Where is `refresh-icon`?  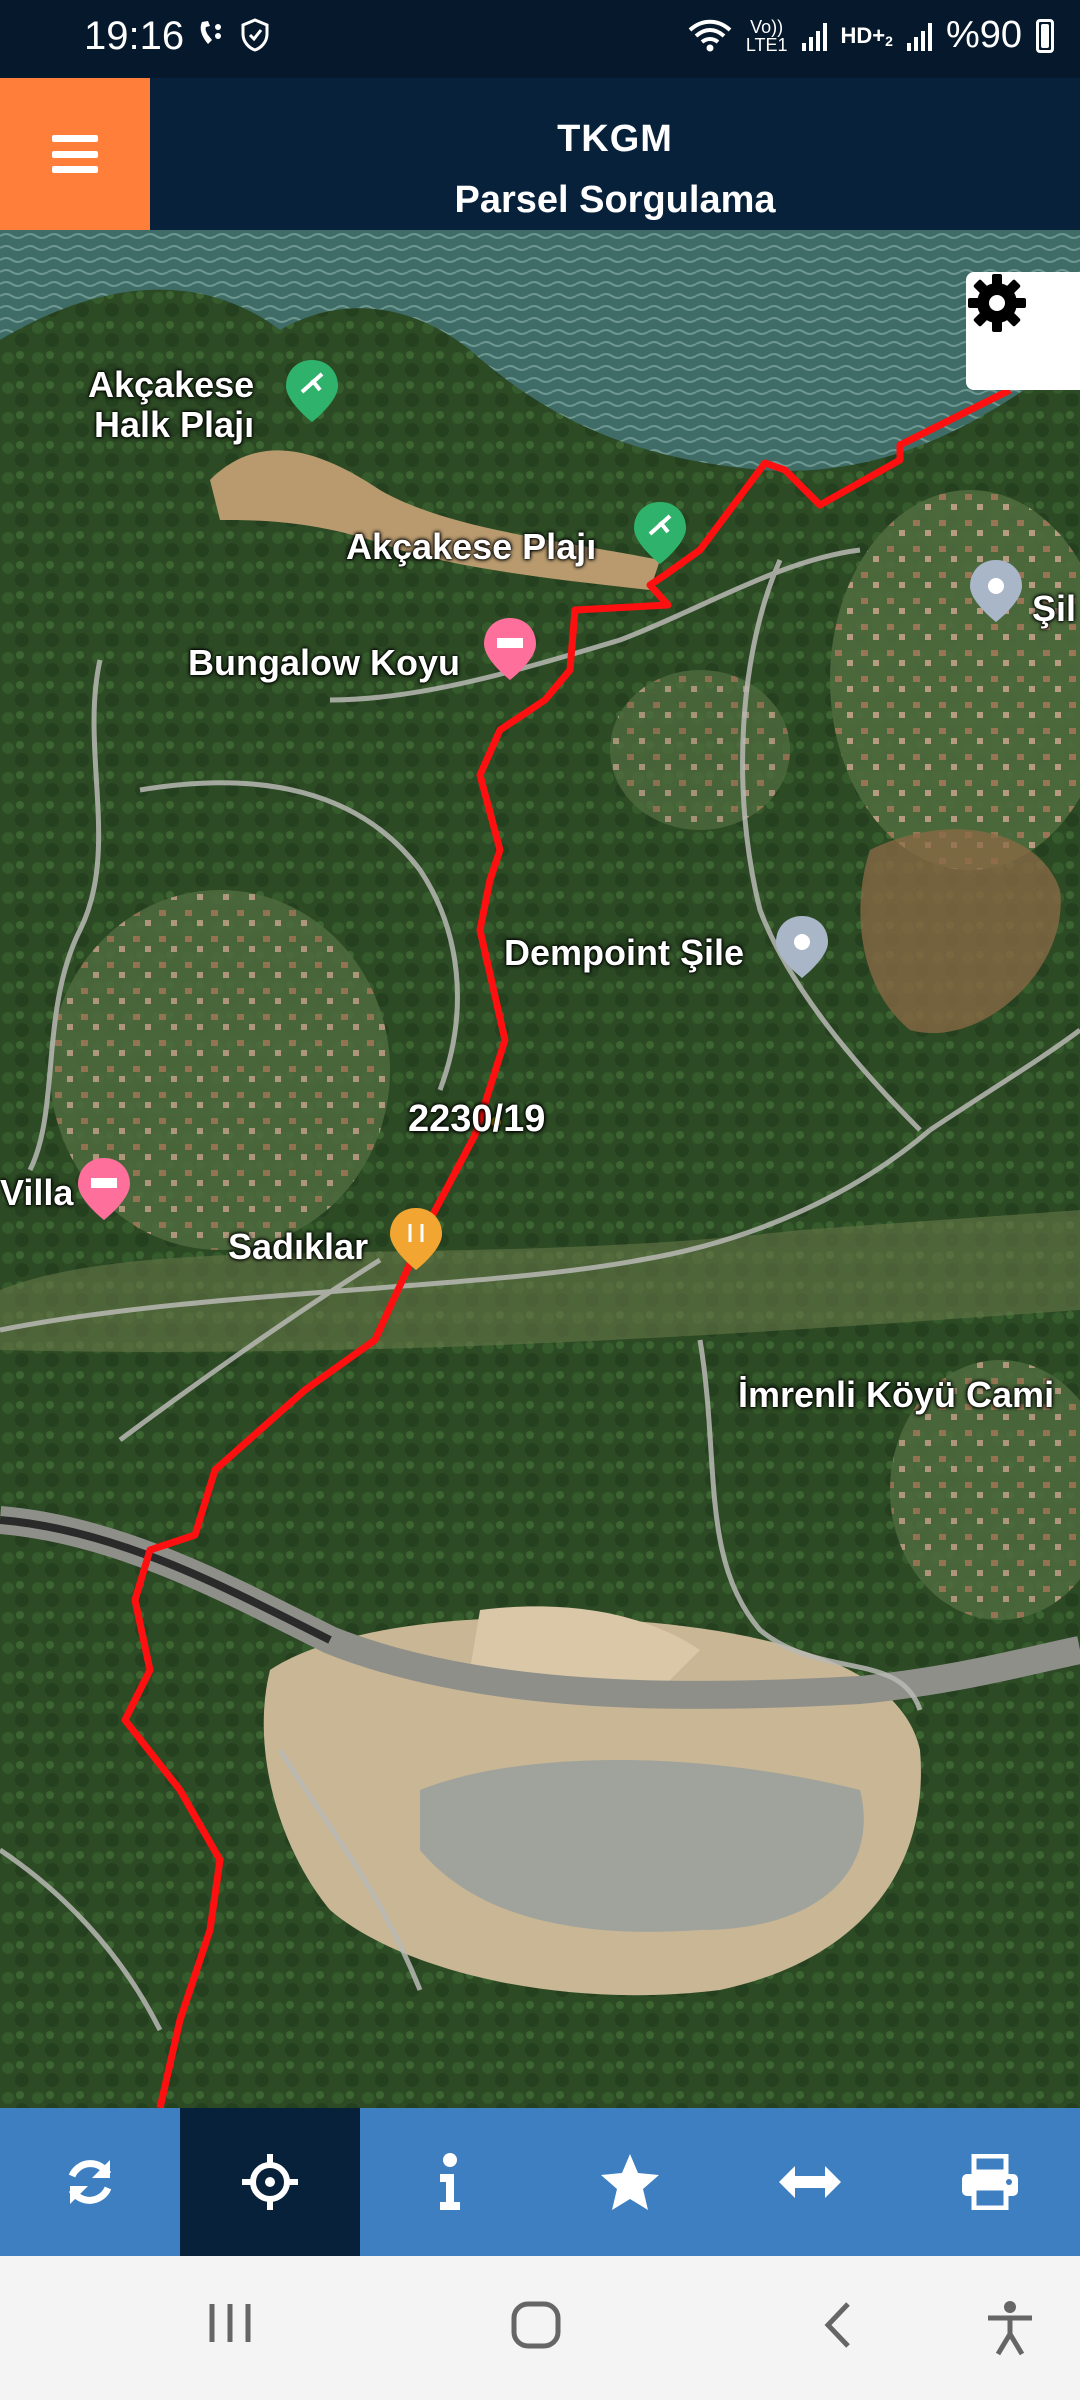 refresh-icon is located at coordinates (90, 2182).